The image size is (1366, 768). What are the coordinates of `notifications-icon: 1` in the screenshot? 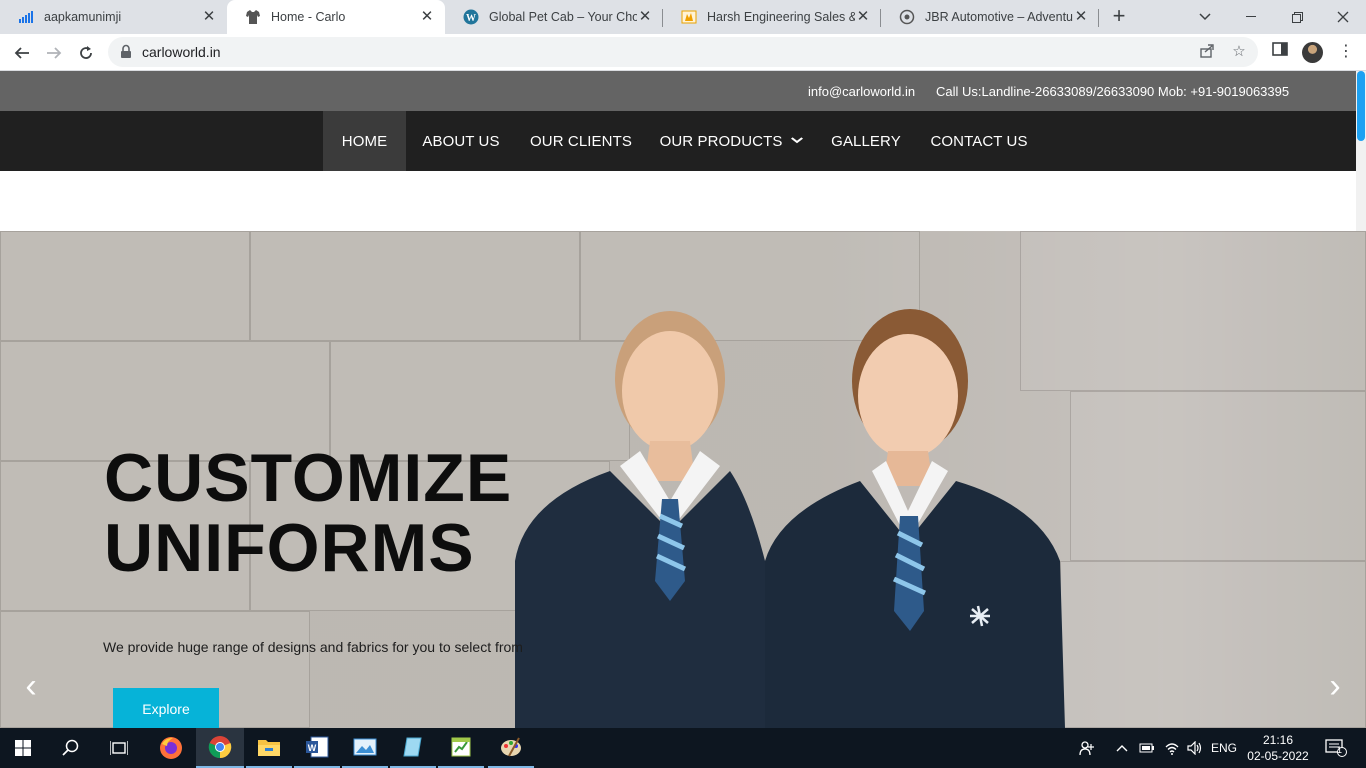 It's located at (1336, 748).